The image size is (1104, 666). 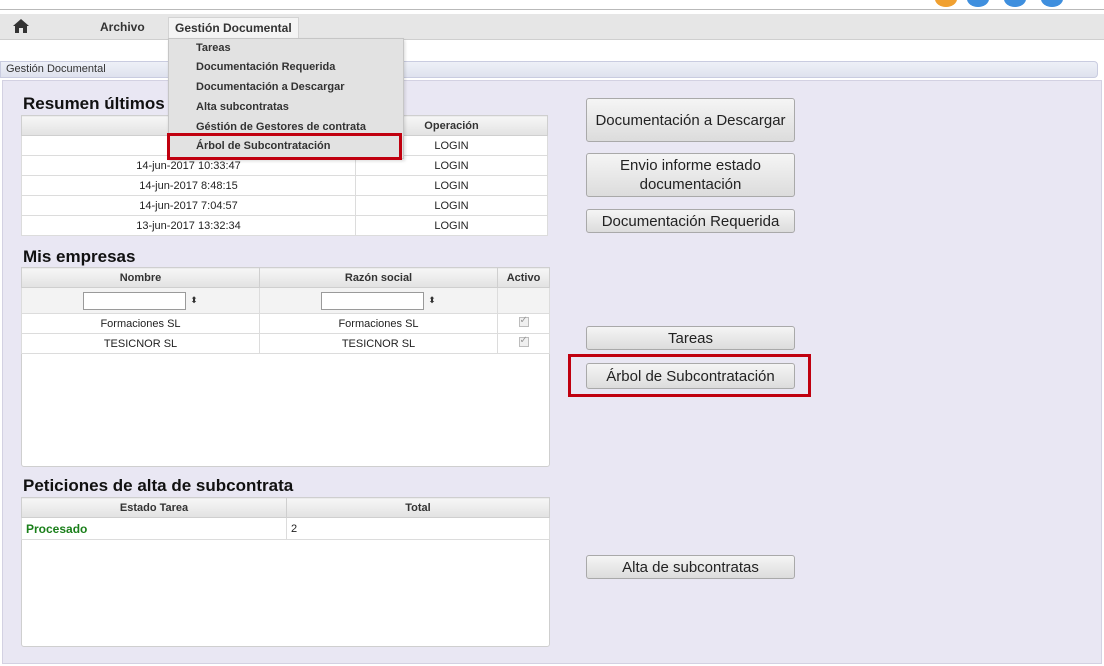 I want to click on empresa-nombre: TESICNOR SL, so click(x=140, y=343).